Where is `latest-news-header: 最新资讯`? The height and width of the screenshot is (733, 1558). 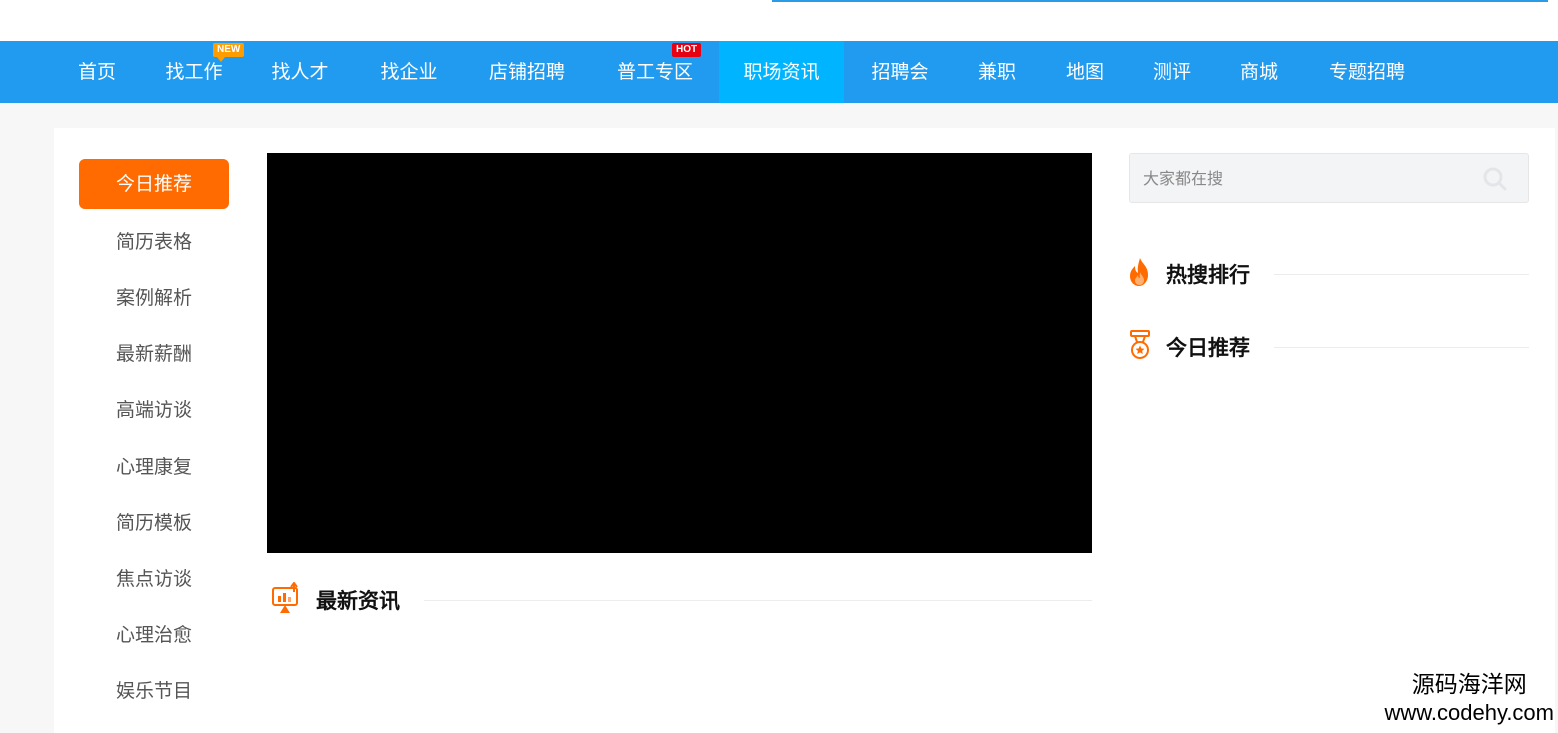
latest-news-header: 最新资讯 is located at coordinates (680, 599).